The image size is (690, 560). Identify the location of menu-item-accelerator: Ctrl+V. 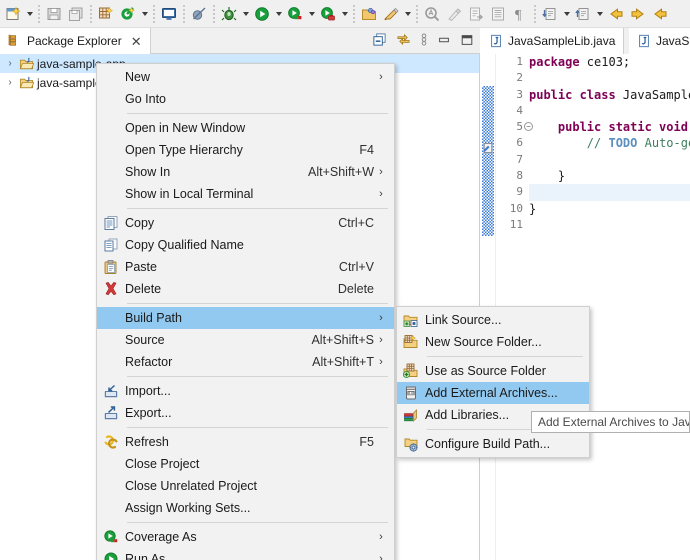
(356, 267).